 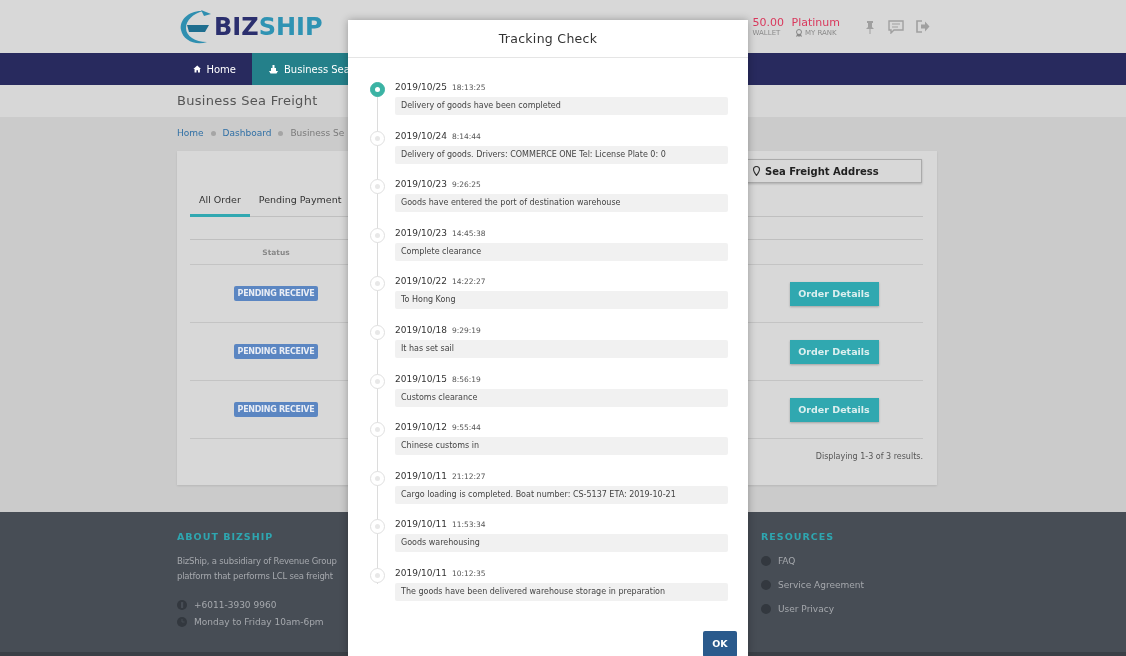 What do you see at coordinates (561, 300) in the screenshot?
I see `event-description: To Hong Kong` at bounding box center [561, 300].